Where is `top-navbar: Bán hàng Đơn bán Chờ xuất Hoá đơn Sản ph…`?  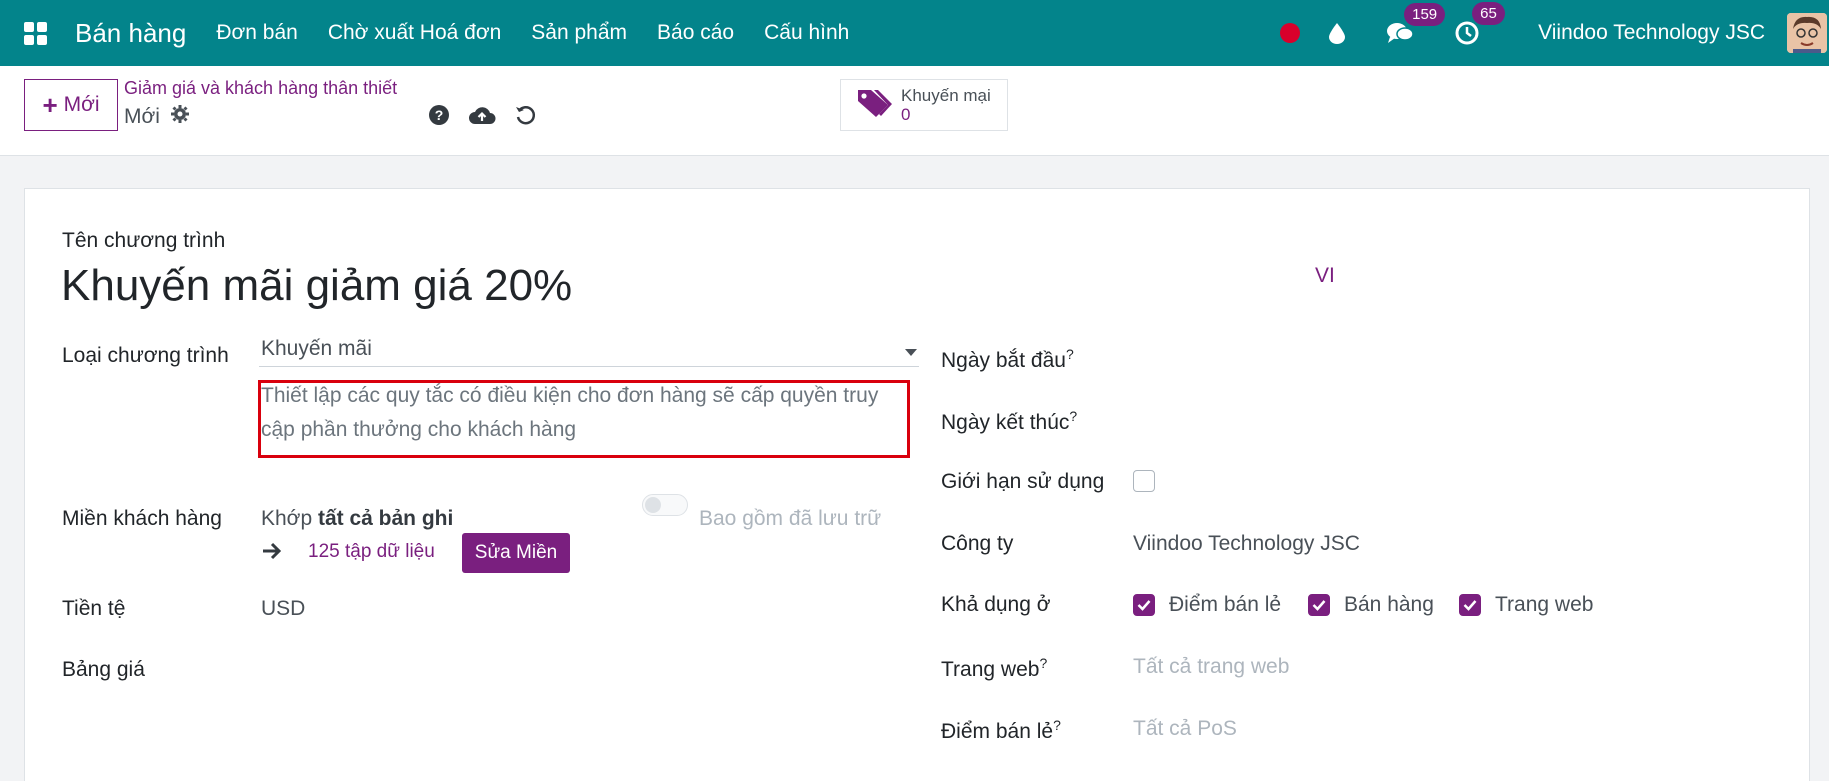 top-navbar: Bán hàng Đơn bán Chờ xuất Hoá đơn Sản ph… is located at coordinates (914, 33).